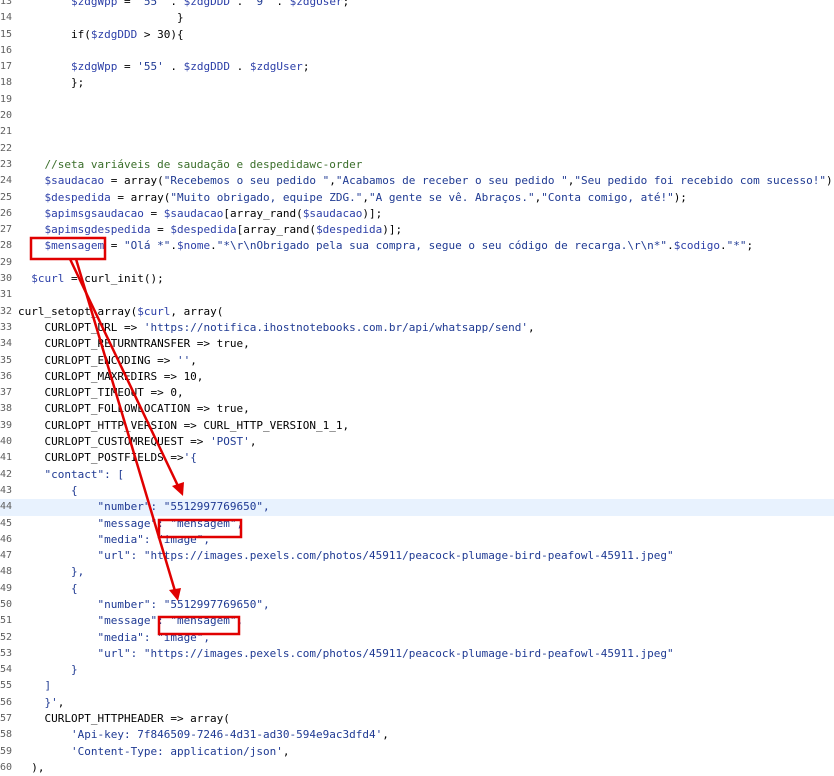 The width and height of the screenshot is (834, 776). What do you see at coordinates (451, 181) in the screenshot?
I see `code-token: "Acabamos de receber o seu pedido "` at bounding box center [451, 181].